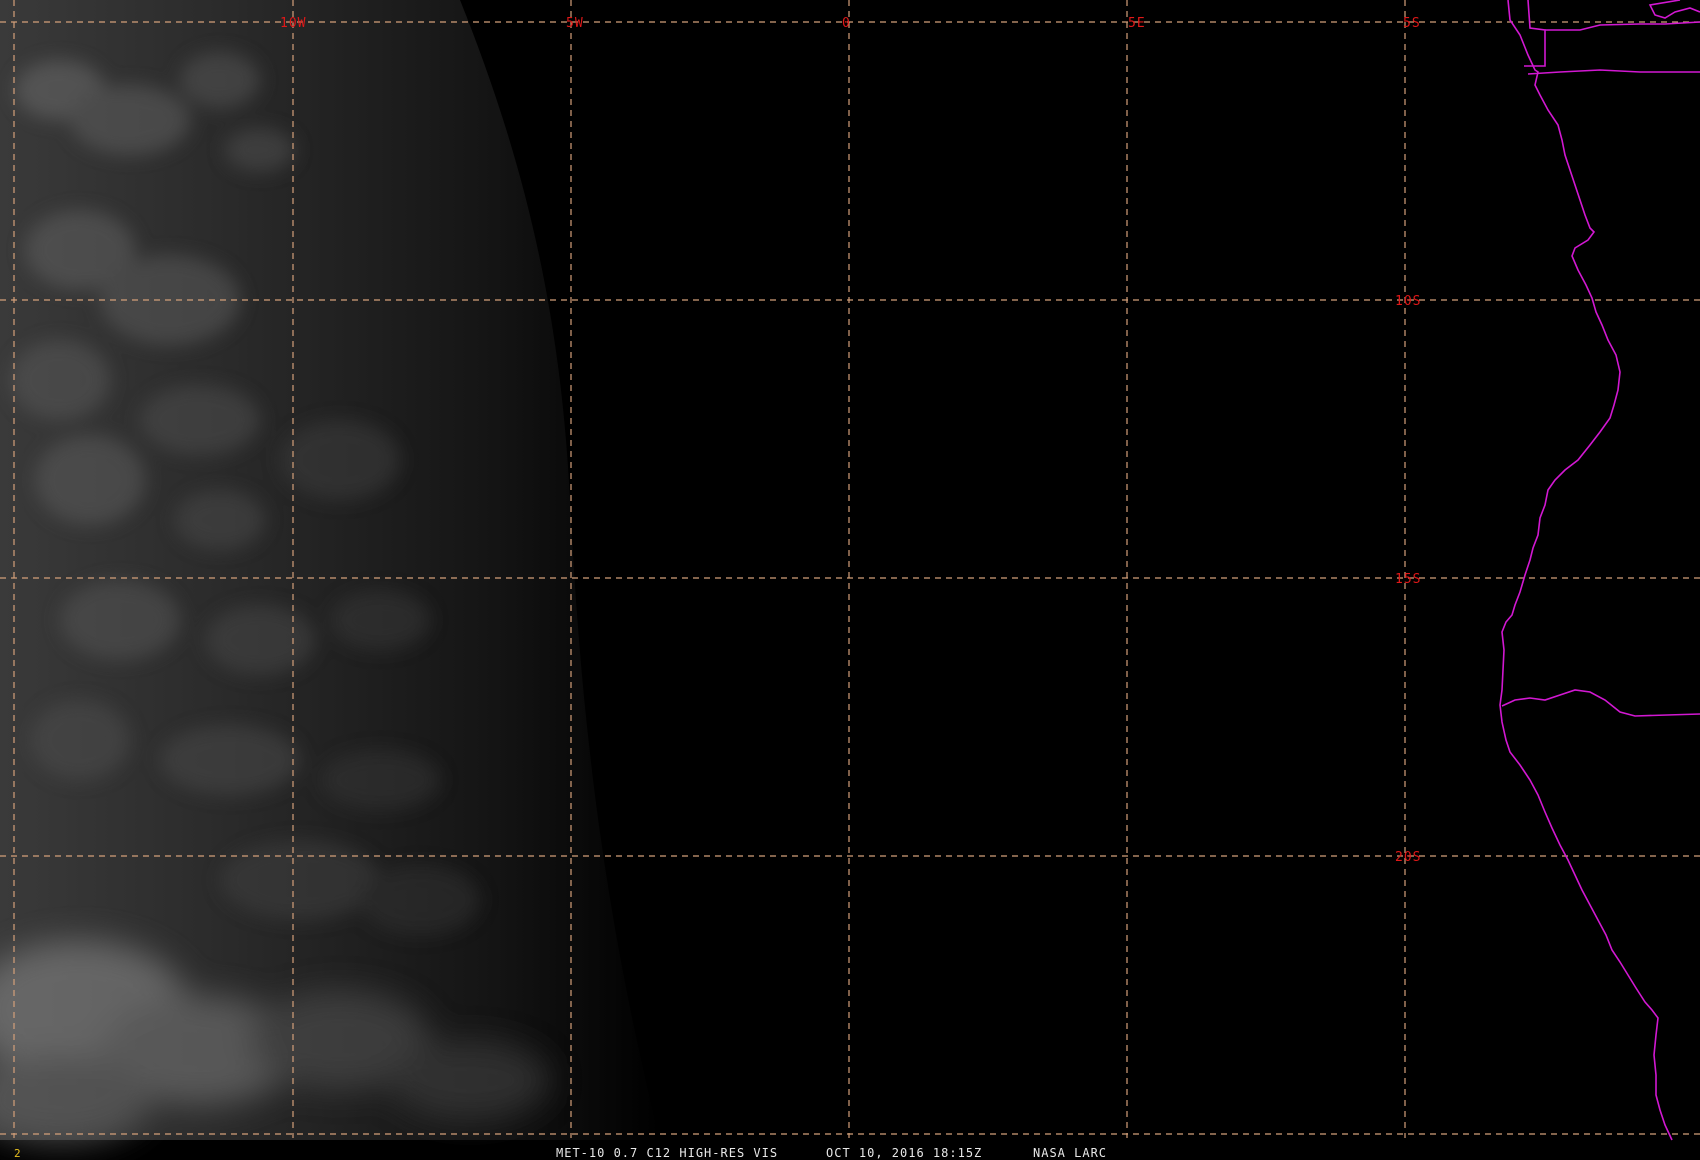 The width and height of the screenshot is (1700, 1160). I want to click on lat-label-10s: 10S, so click(1408, 301).